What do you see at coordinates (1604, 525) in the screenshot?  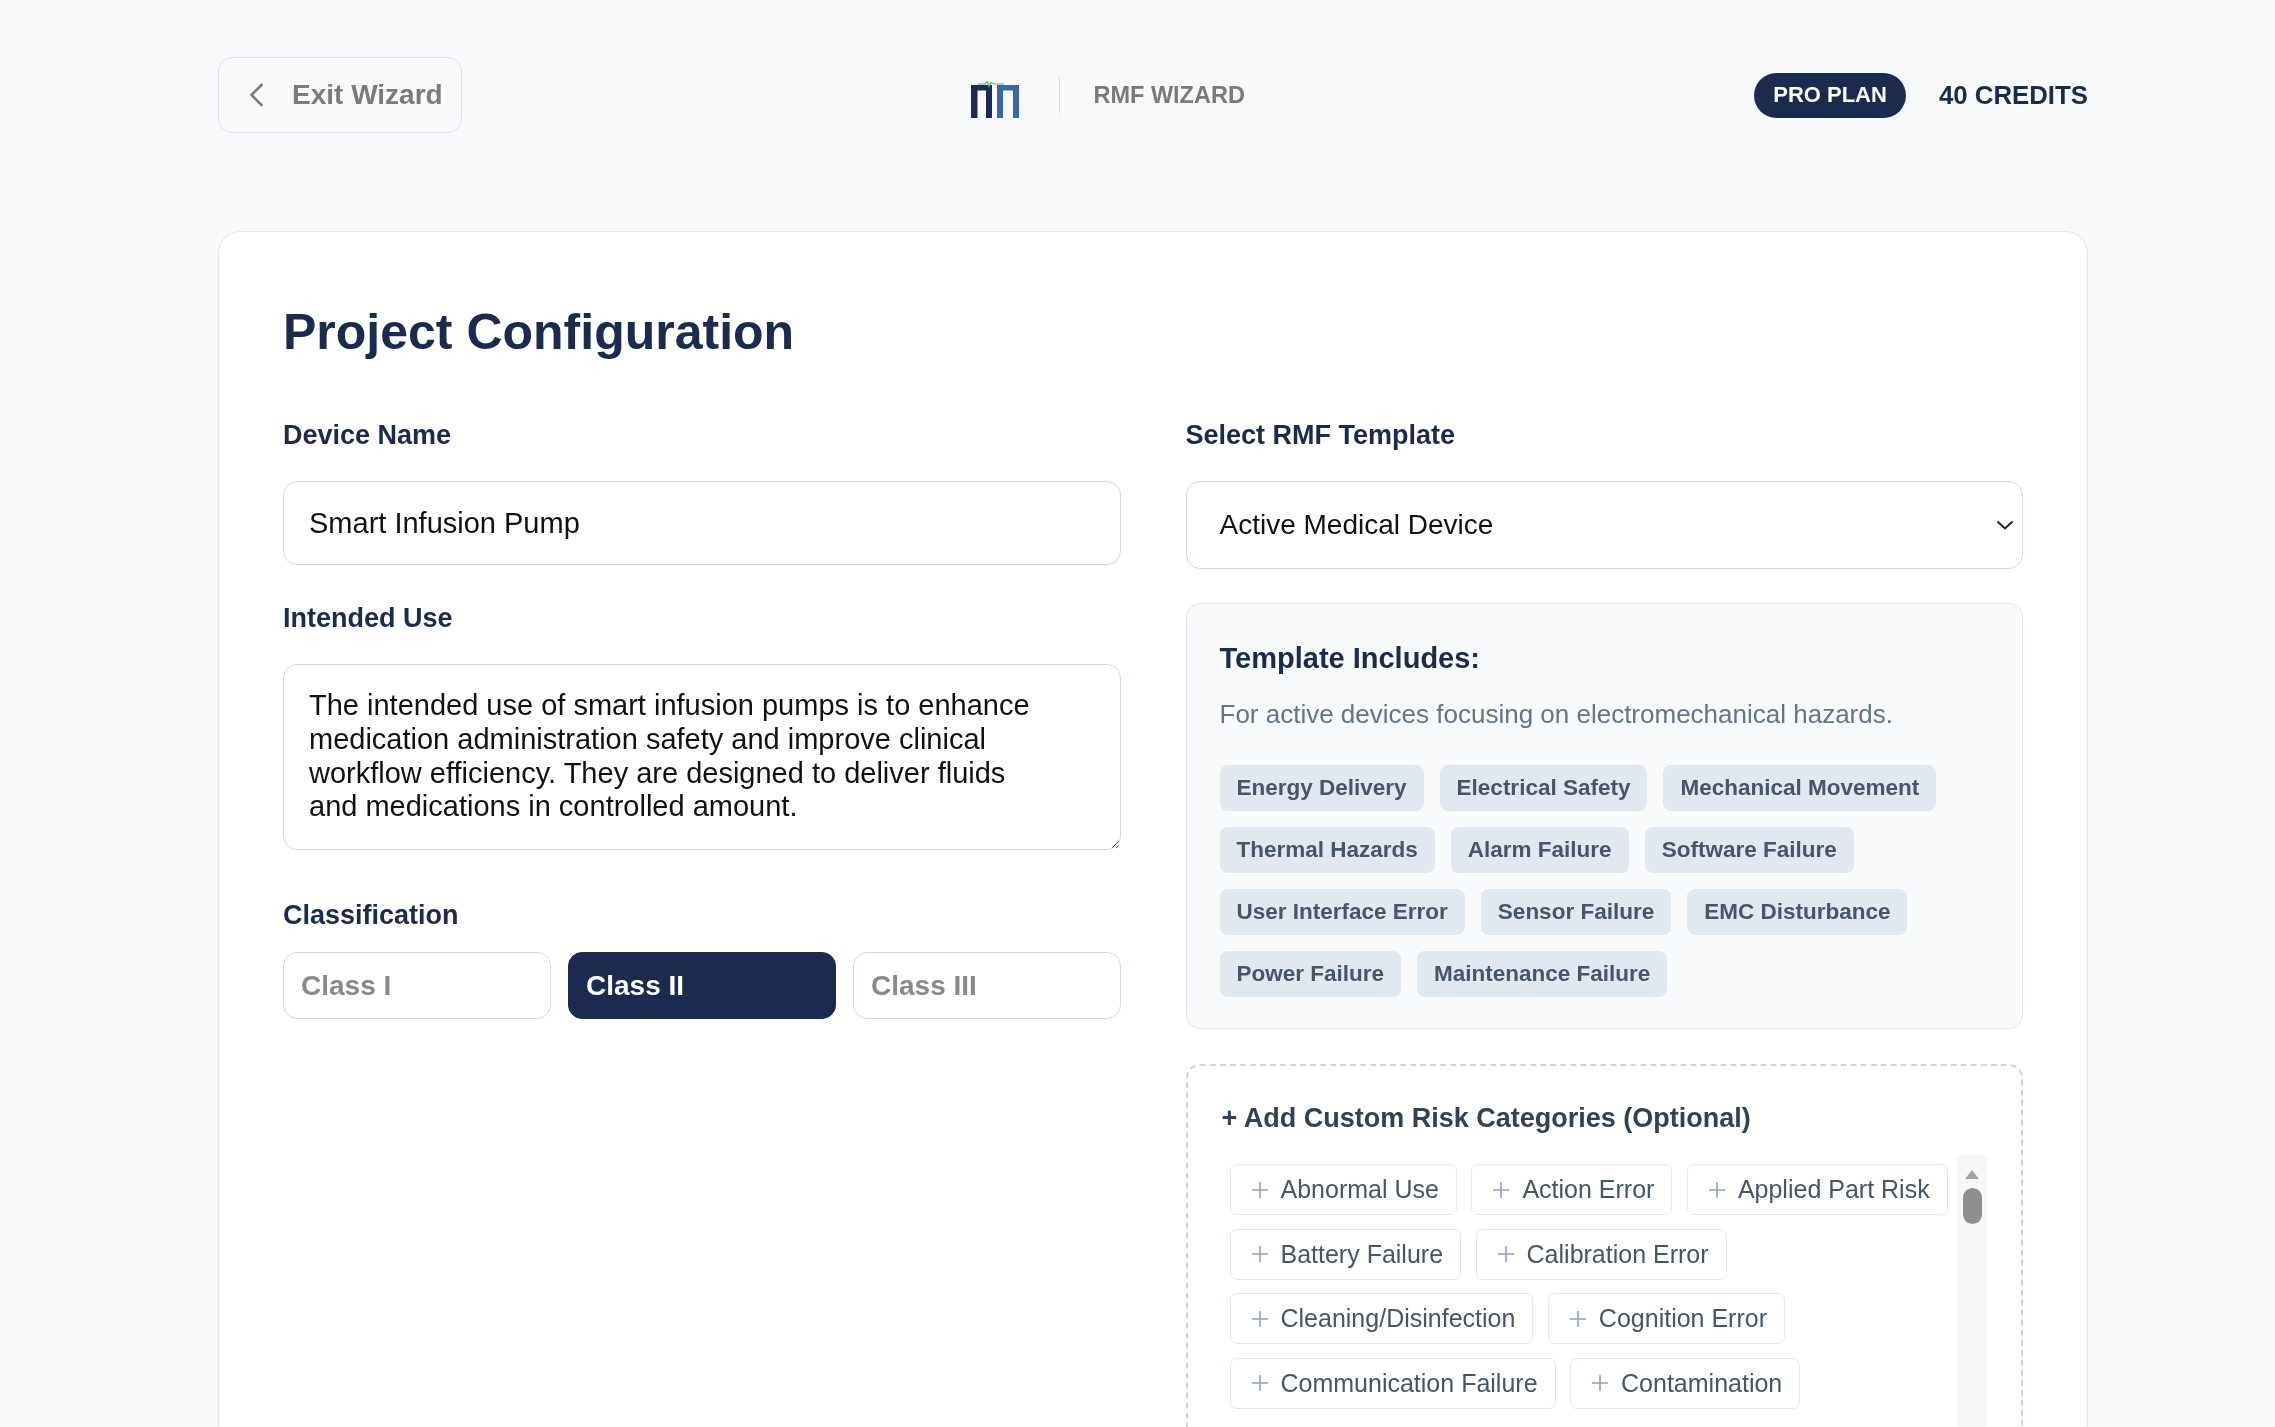 I see `template-select: Active Medical Device` at bounding box center [1604, 525].